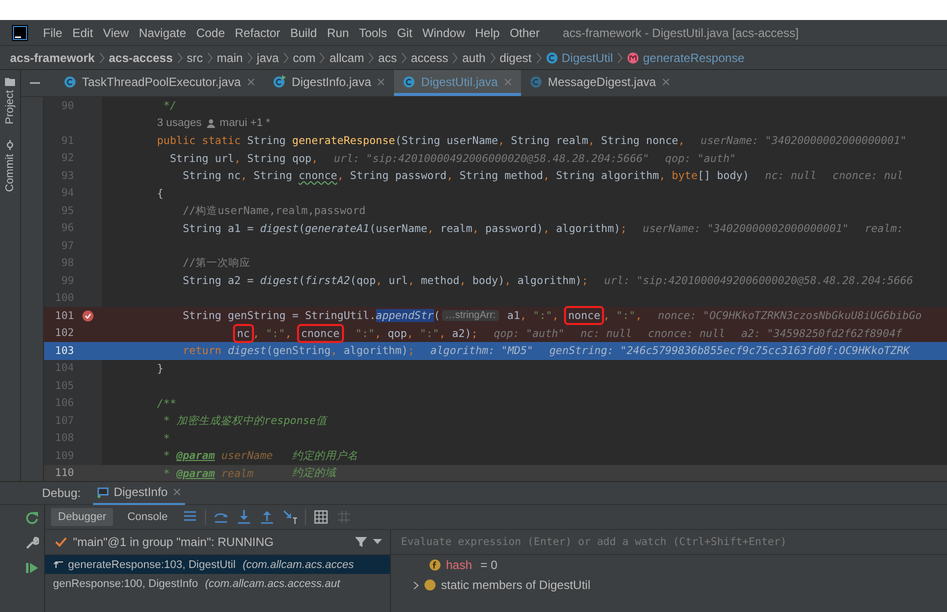  What do you see at coordinates (724, 175) in the screenshot?
I see `code-text: [] body)` at bounding box center [724, 175].